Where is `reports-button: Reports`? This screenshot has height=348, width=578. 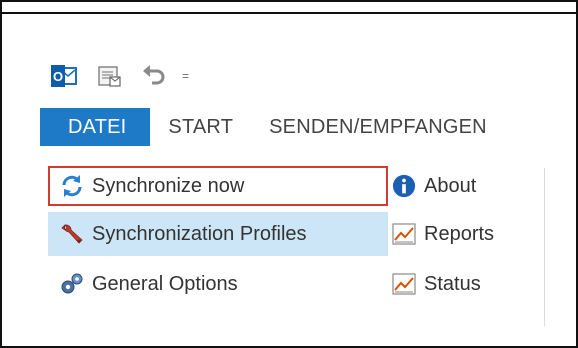 reports-button: Reports is located at coordinates (443, 234).